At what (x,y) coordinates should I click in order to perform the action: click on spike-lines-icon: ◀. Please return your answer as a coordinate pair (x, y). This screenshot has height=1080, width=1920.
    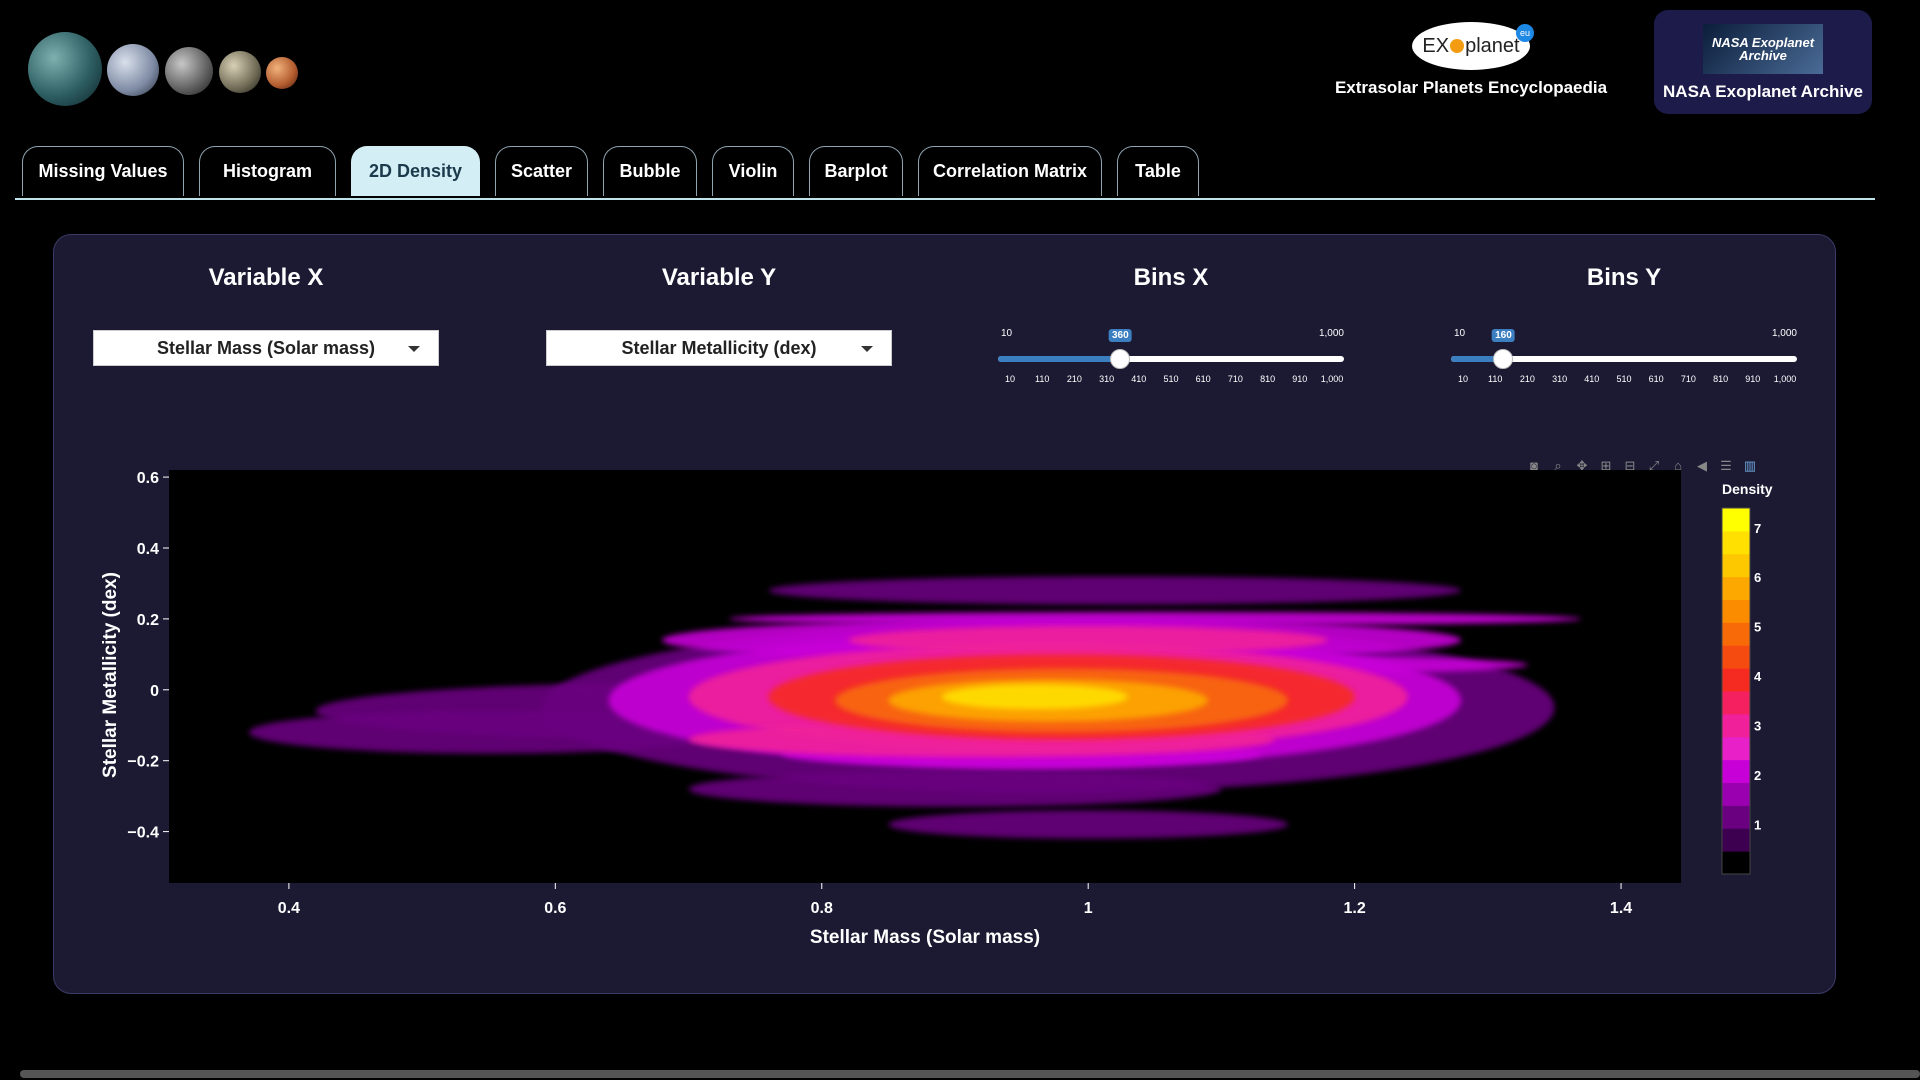
    Looking at the image, I should click on (1702, 466).